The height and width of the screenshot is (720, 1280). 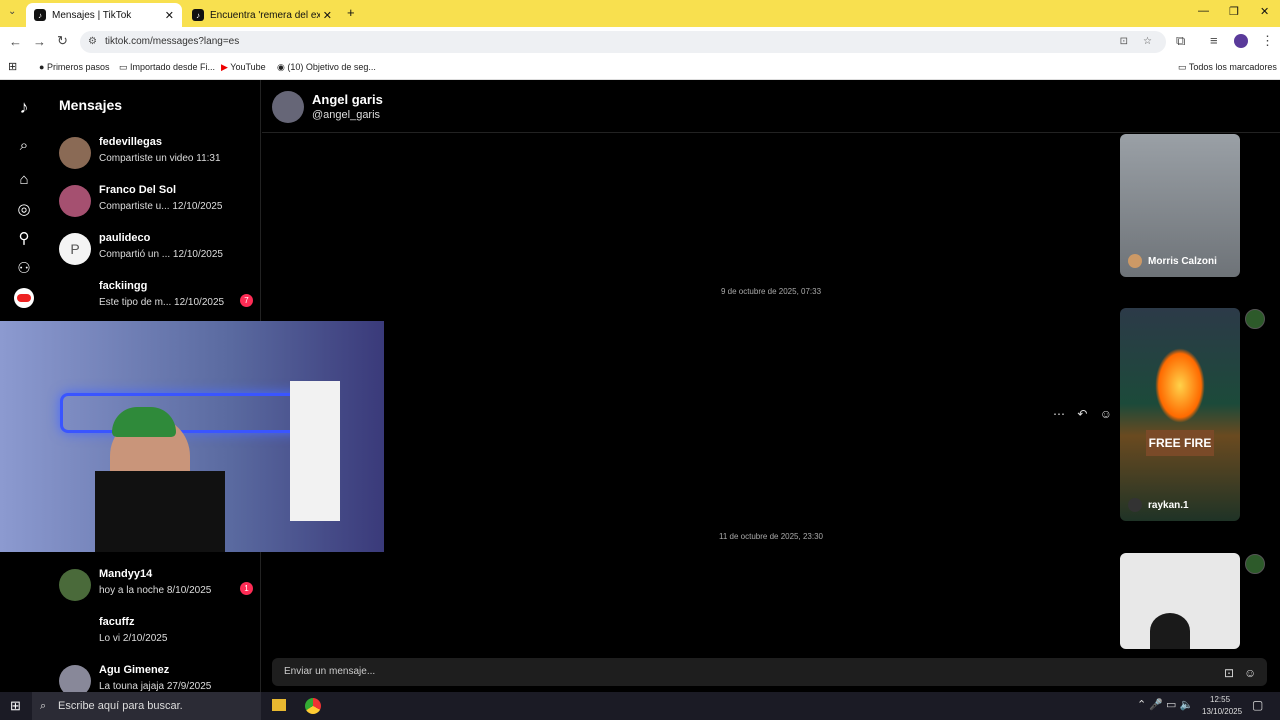 I want to click on video-author: raykan.1, so click(x=1168, y=505).